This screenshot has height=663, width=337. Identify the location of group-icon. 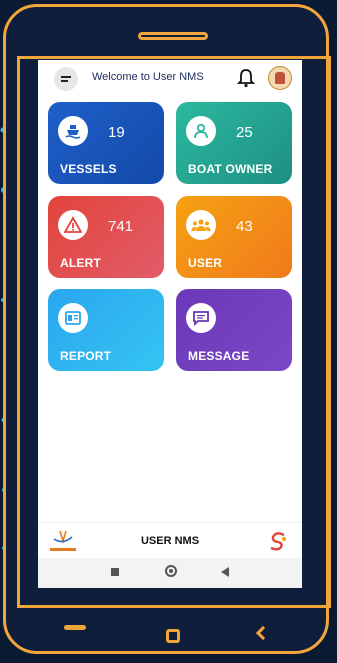
(201, 225).